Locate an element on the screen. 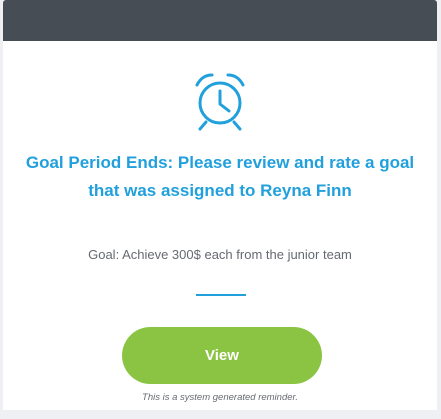  view-button: View is located at coordinates (222, 355).